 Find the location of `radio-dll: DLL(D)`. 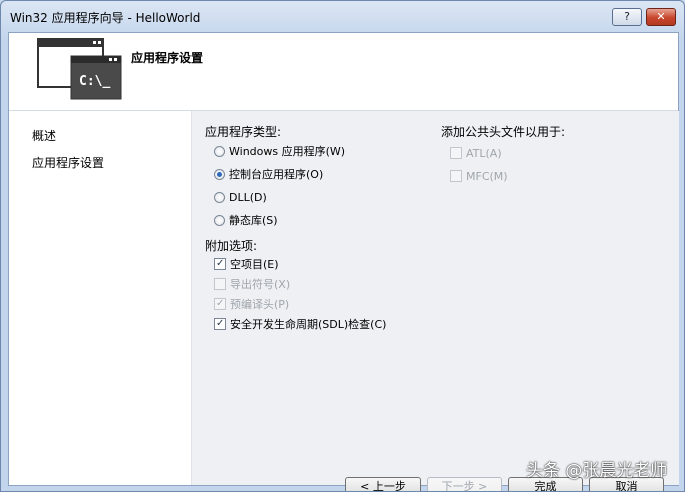

radio-dll: DLL(D) is located at coordinates (240, 197).